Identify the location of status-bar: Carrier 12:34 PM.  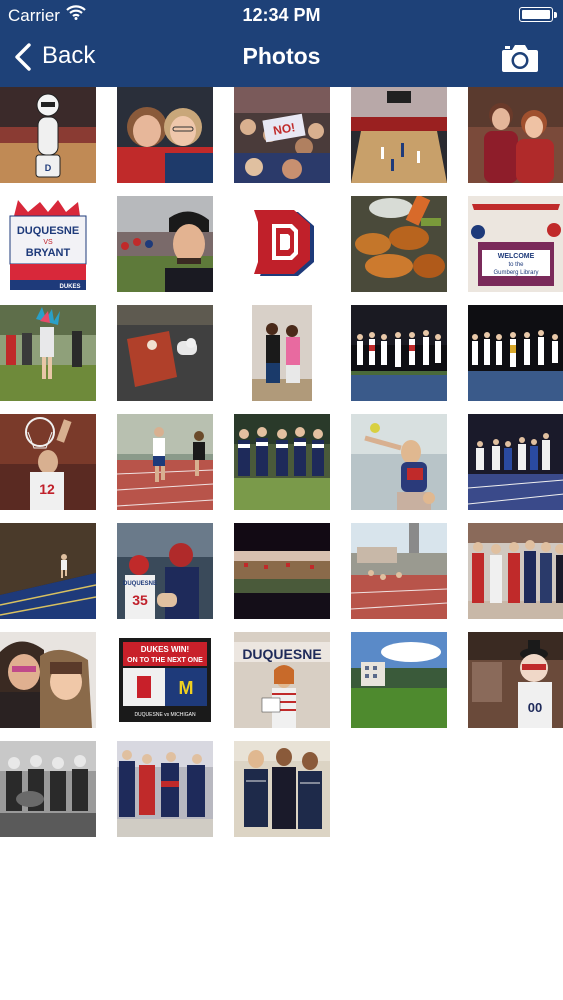
(281, 15).